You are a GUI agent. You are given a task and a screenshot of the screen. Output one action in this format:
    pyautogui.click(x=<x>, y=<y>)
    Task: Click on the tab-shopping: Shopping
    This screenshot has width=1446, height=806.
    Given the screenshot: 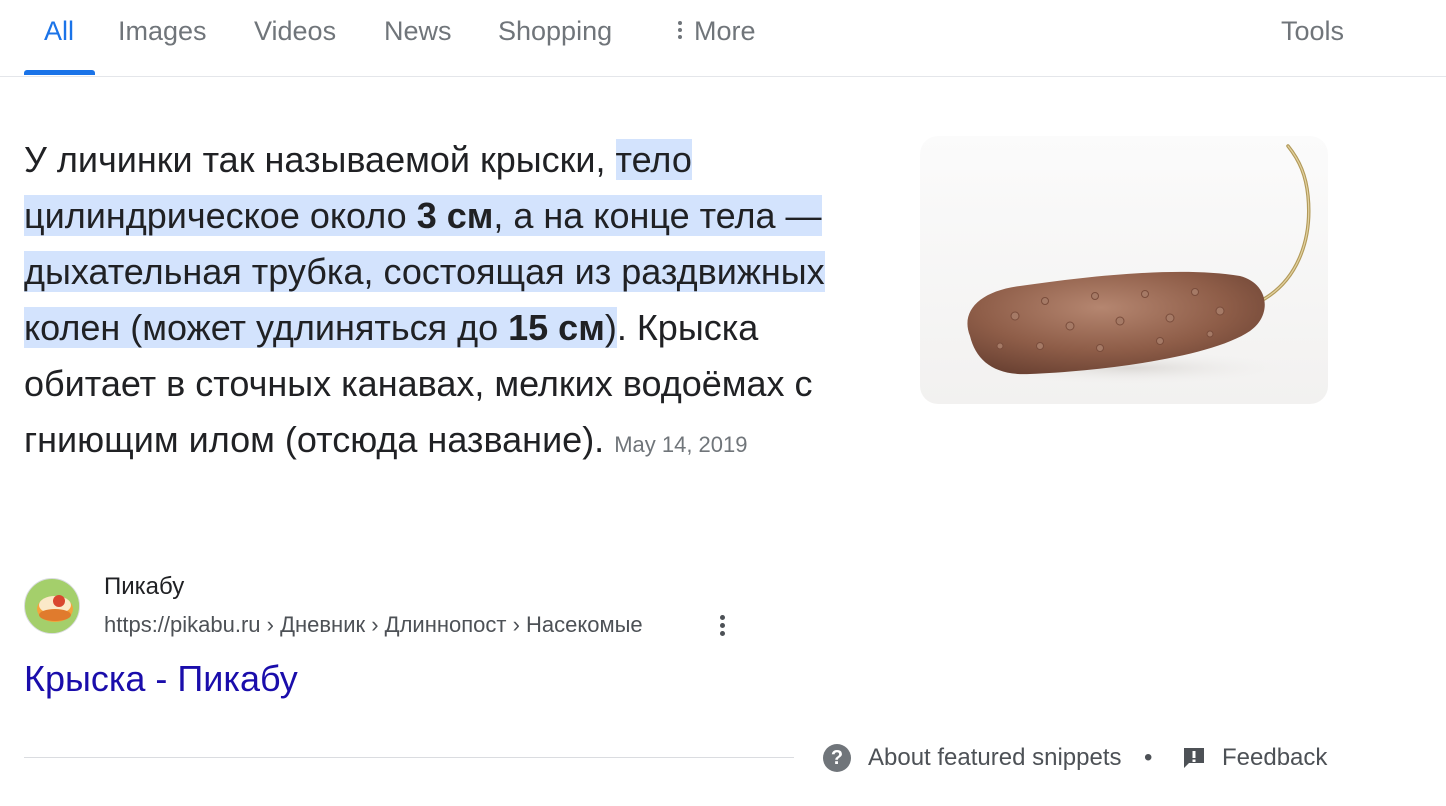 What is the action you would take?
    pyautogui.click(x=555, y=31)
    